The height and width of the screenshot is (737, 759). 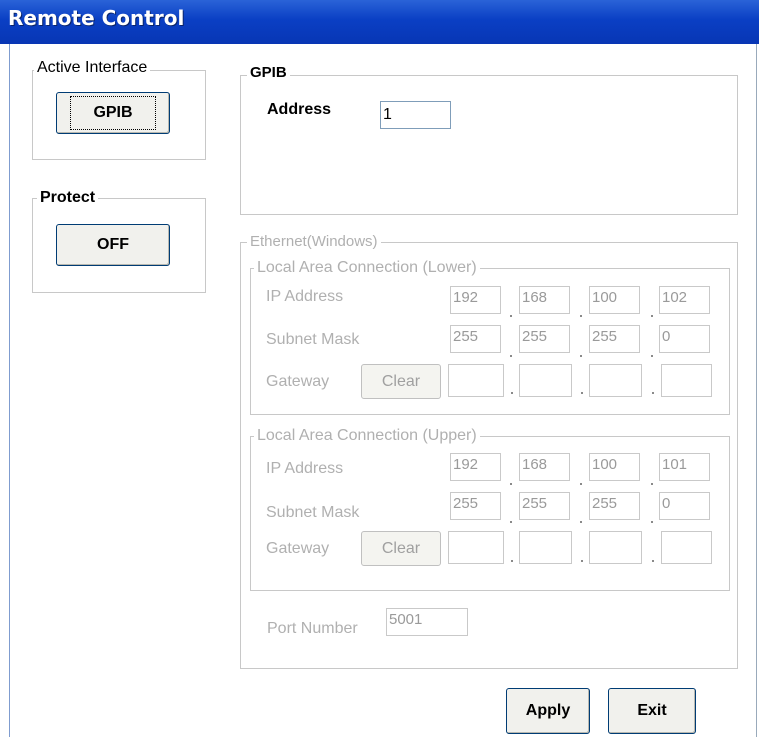 What do you see at coordinates (684, 506) in the screenshot?
I see `upper-mask-octet-4: 0` at bounding box center [684, 506].